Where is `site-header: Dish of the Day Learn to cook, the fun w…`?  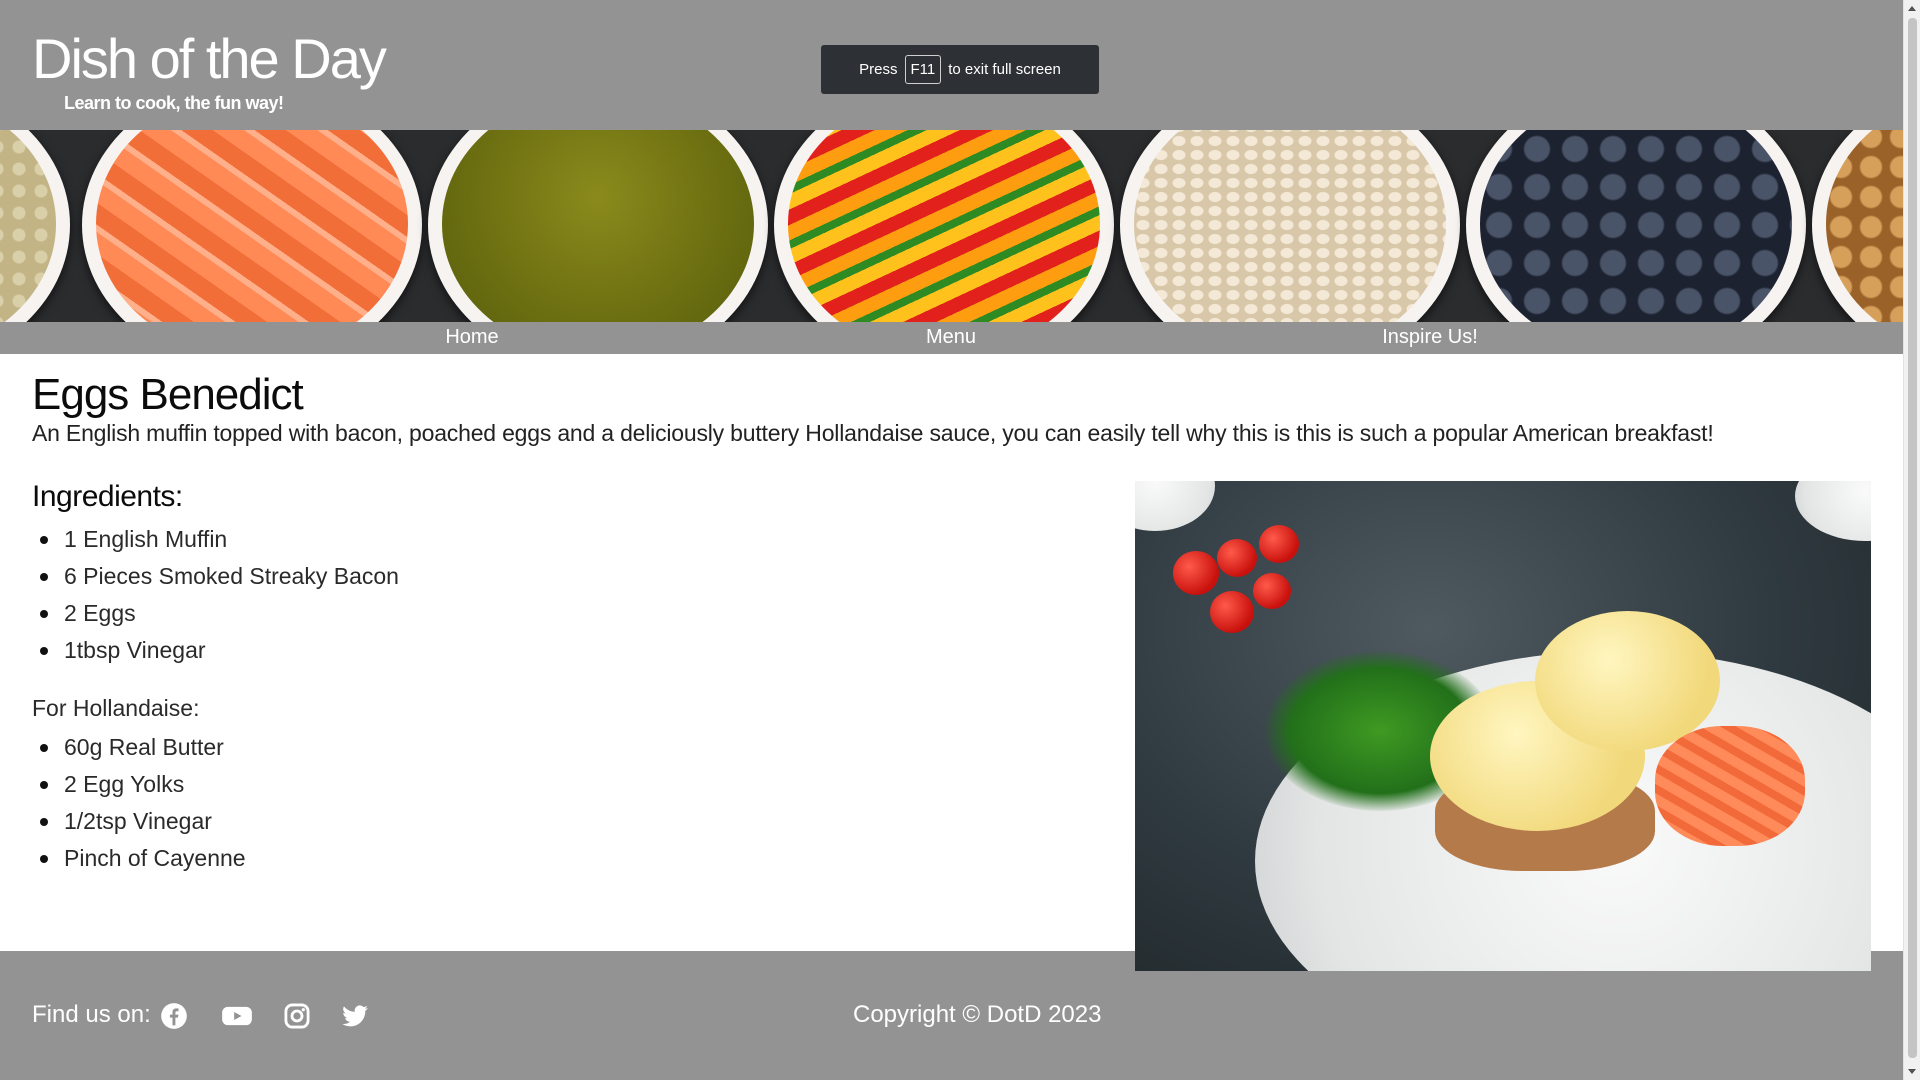 site-header: Dish of the Day Learn to cook, the fun w… is located at coordinates (951, 65).